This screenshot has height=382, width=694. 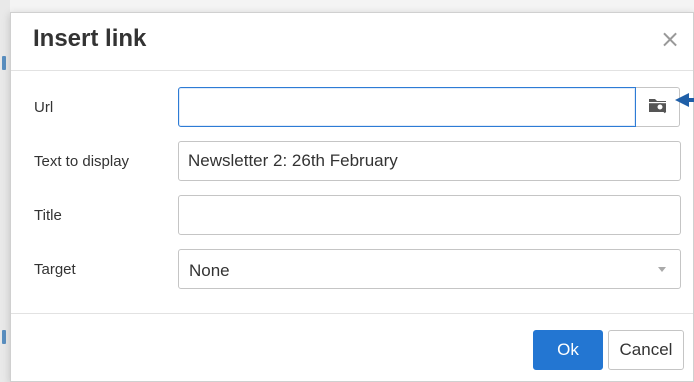 I want to click on target-label: Target, so click(x=55, y=269).